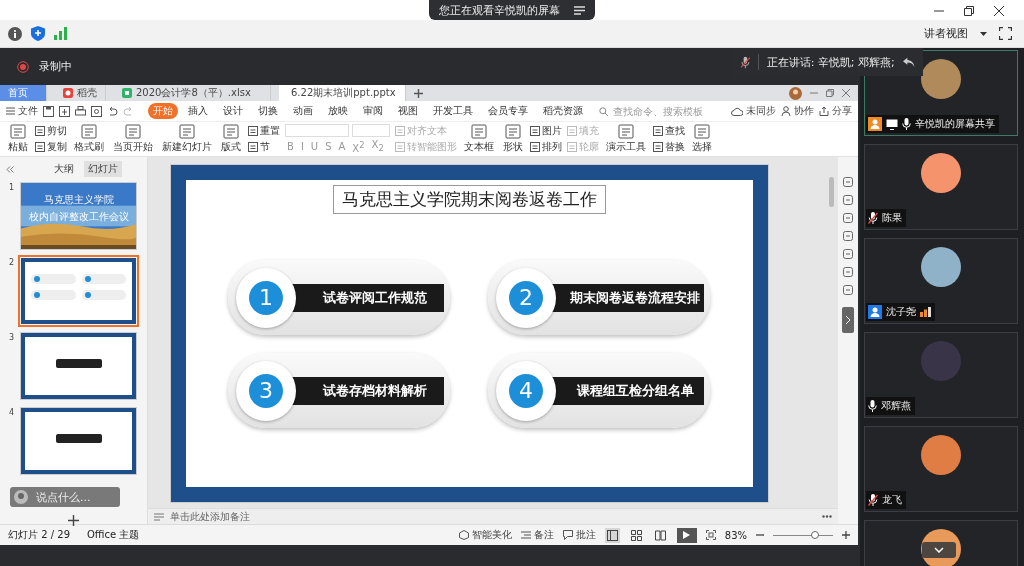 The width and height of the screenshot is (1024, 566). I want to click on participant-name: 辛悦凯的屏幕共享, so click(955, 124).